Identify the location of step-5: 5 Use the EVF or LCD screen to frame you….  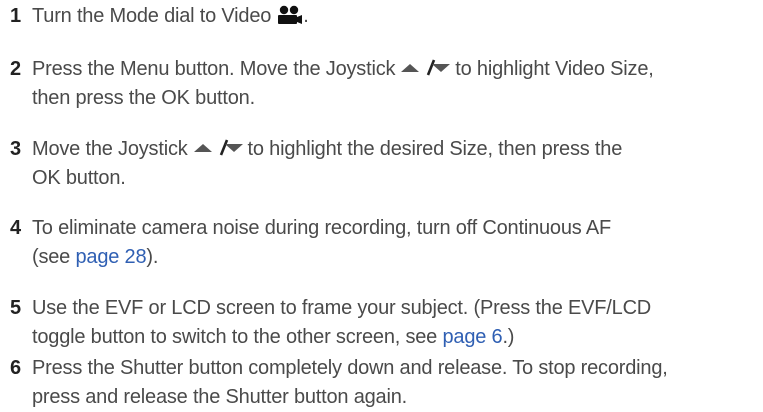
(382, 323).